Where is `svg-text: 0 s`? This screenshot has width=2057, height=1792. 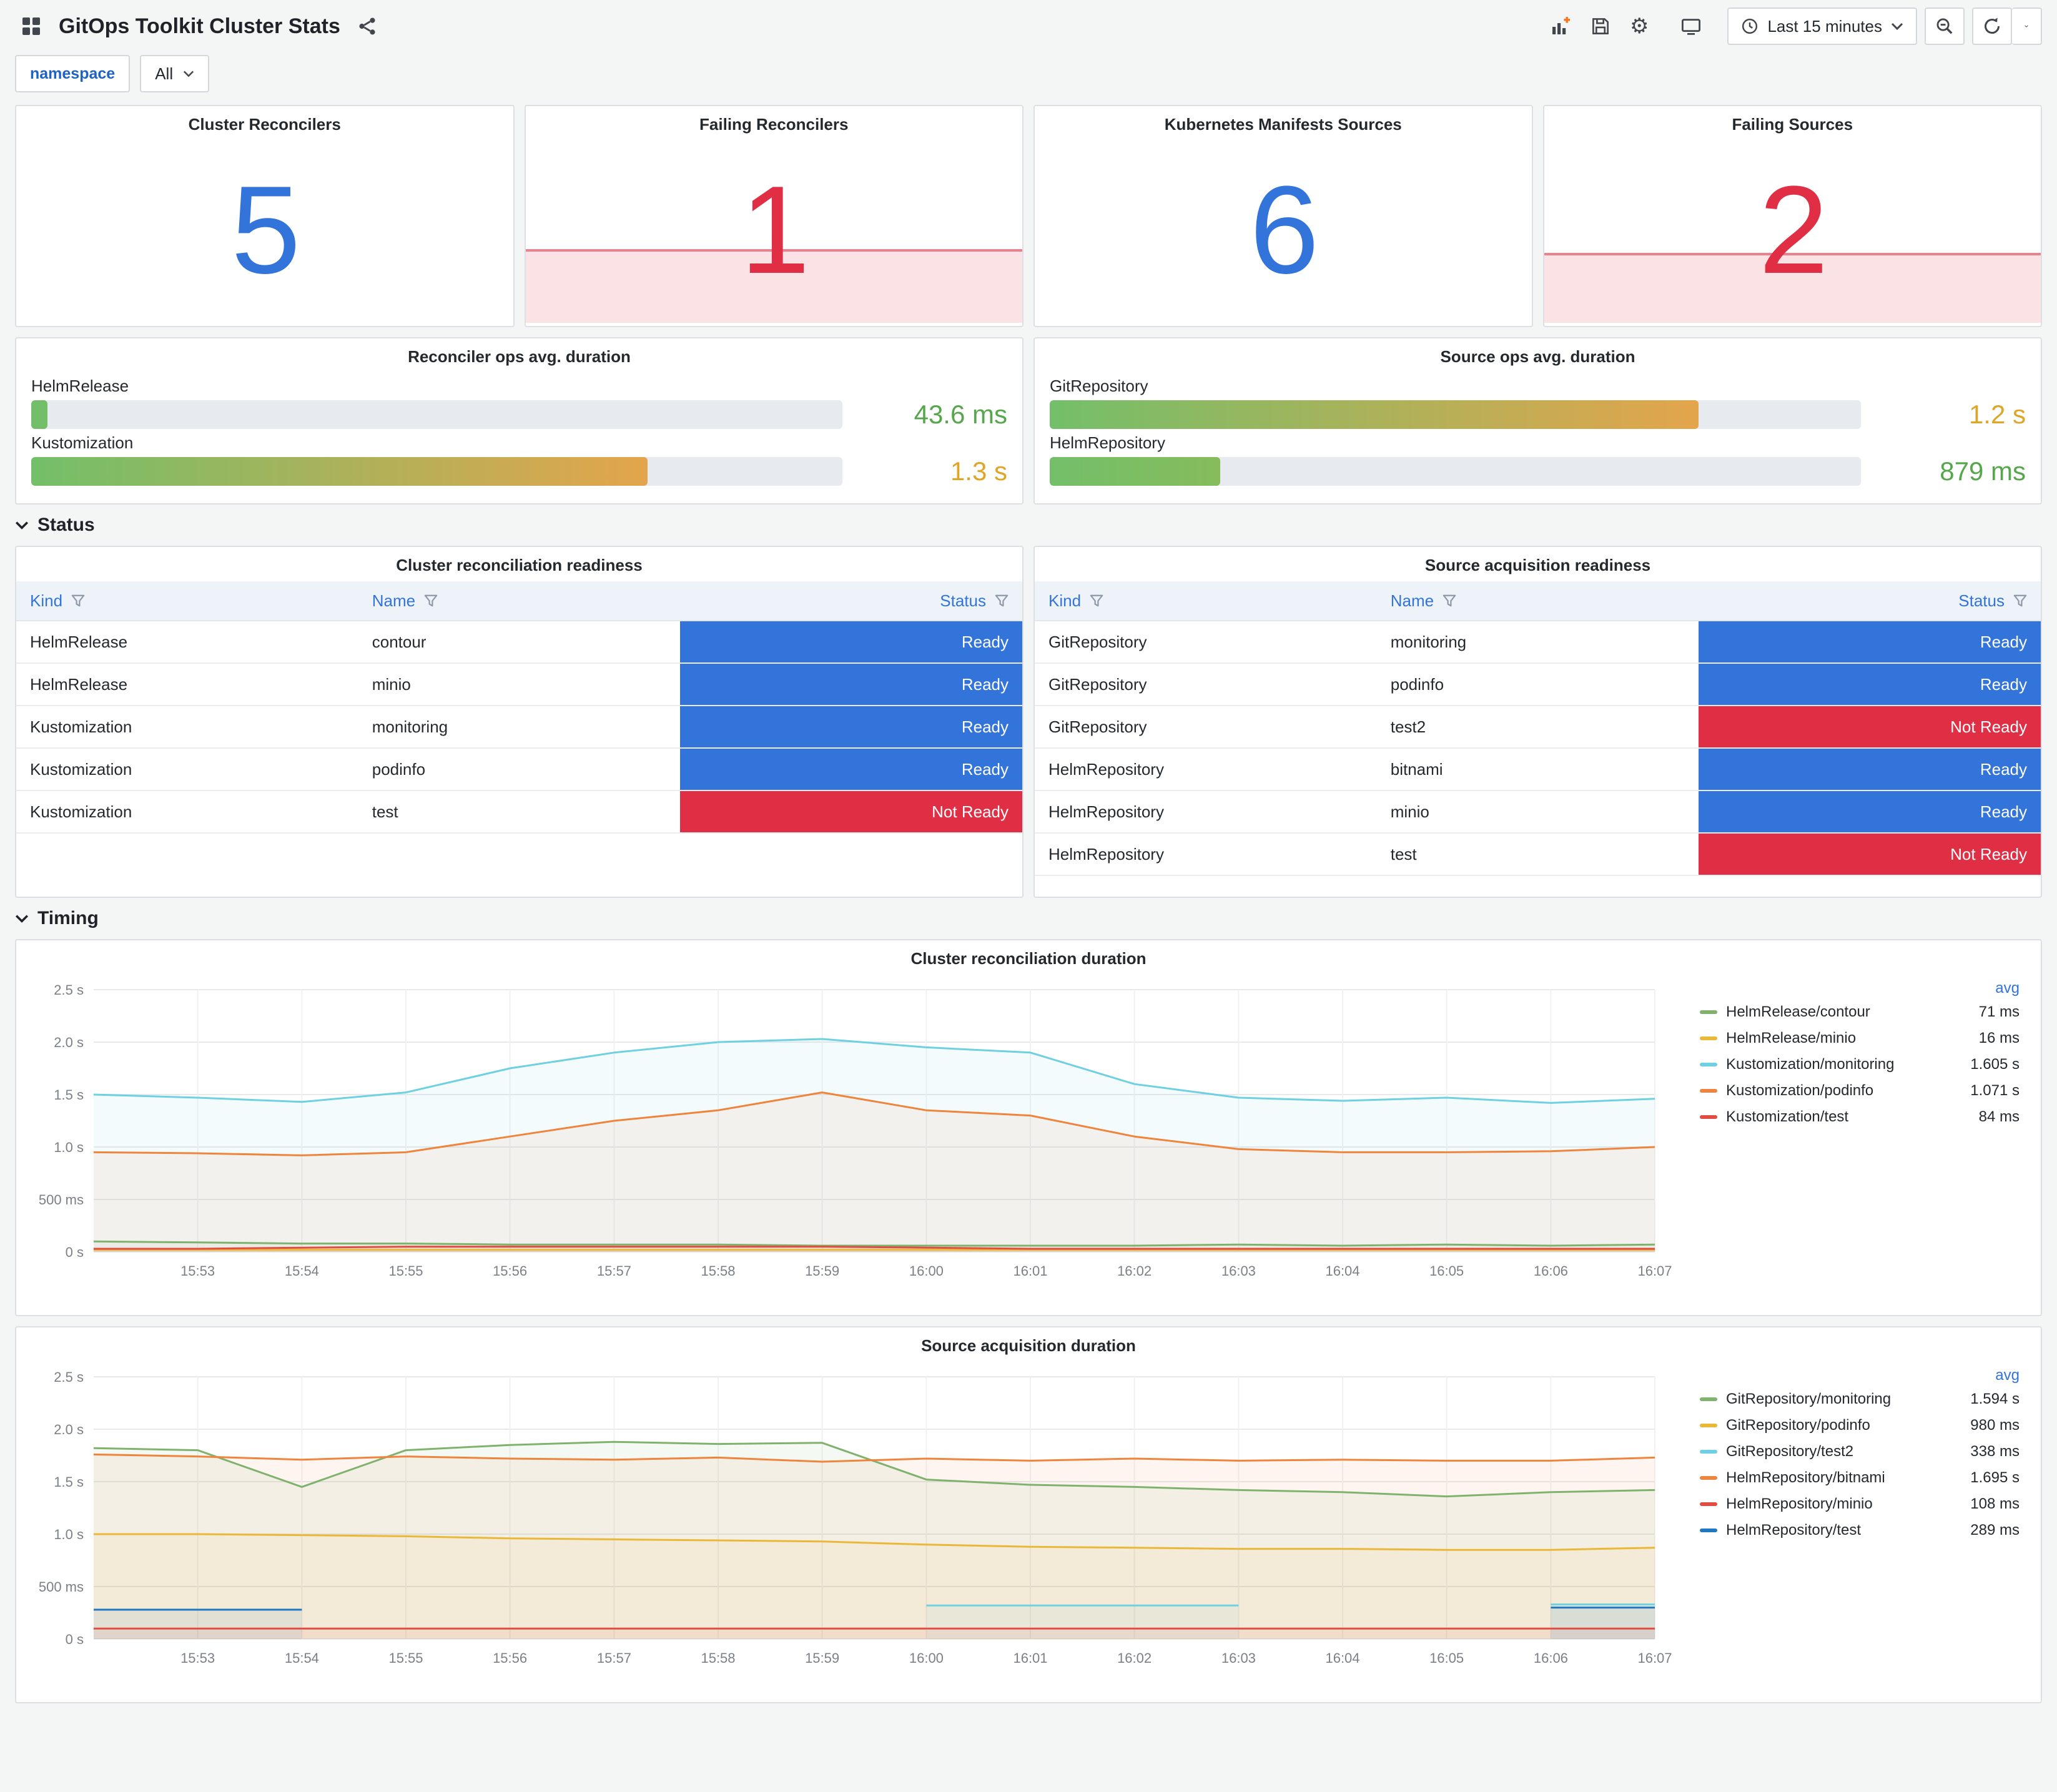
svg-text: 0 s is located at coordinates (75, 1639).